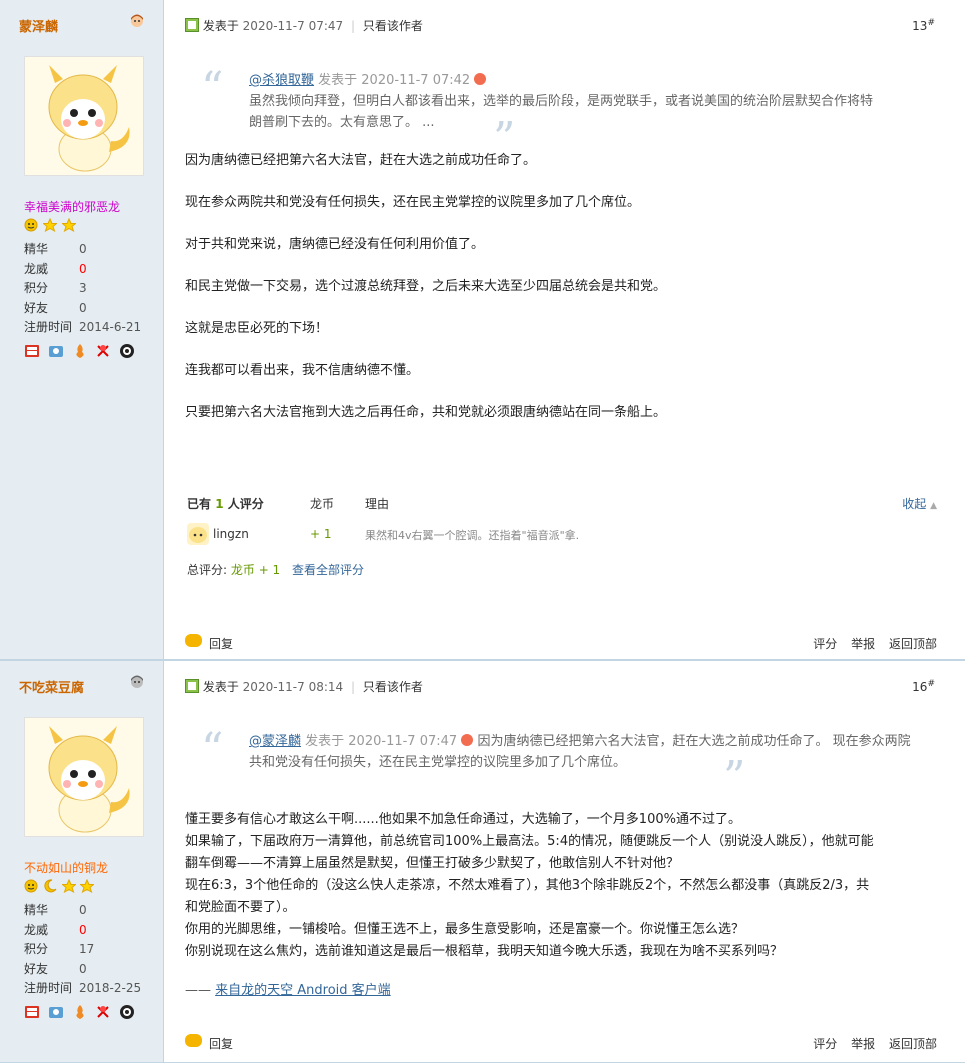  I want to click on author-name: 蒙泽麟, so click(38, 25).